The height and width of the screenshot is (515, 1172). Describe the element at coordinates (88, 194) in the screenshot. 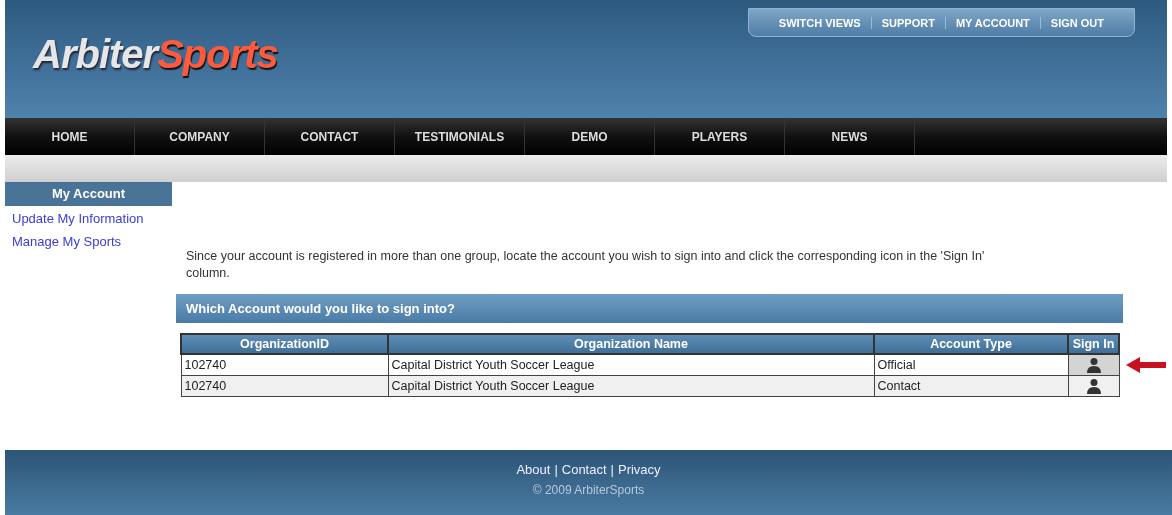

I see `sidebar-title: My Account` at that location.